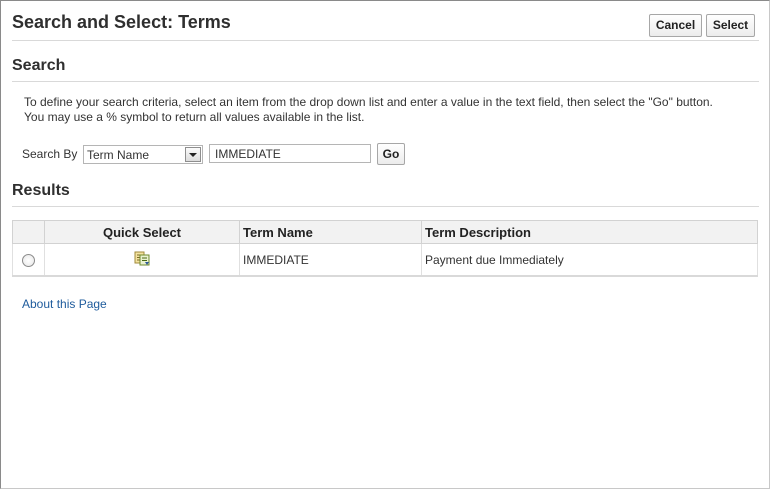  I want to click on row-select-cell, so click(28, 260).